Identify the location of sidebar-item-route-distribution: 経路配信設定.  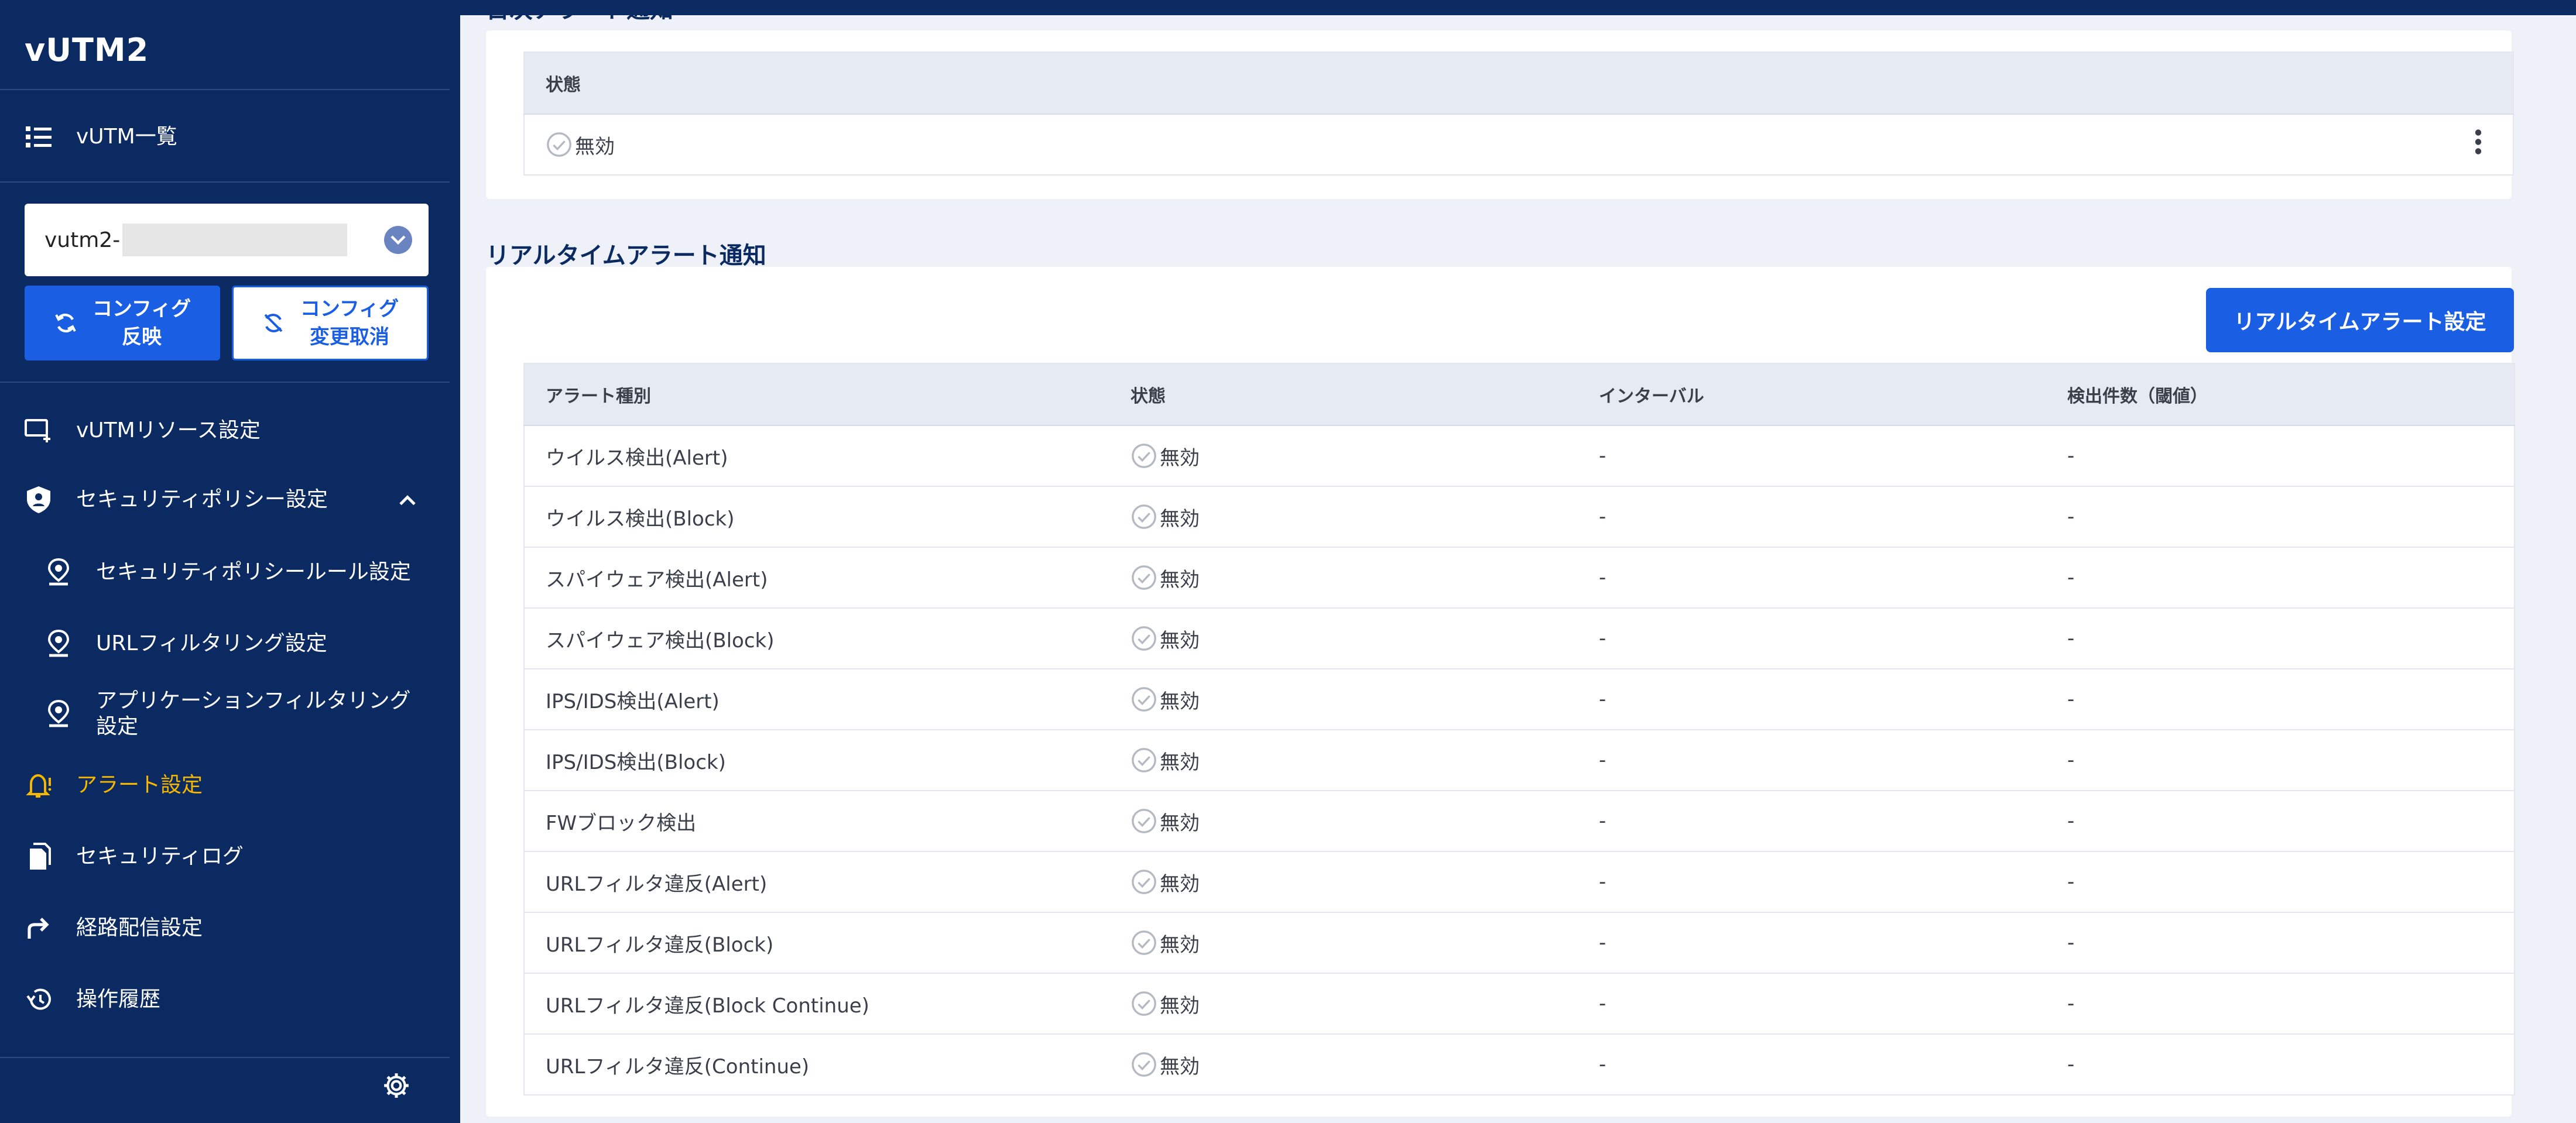
(225, 928).